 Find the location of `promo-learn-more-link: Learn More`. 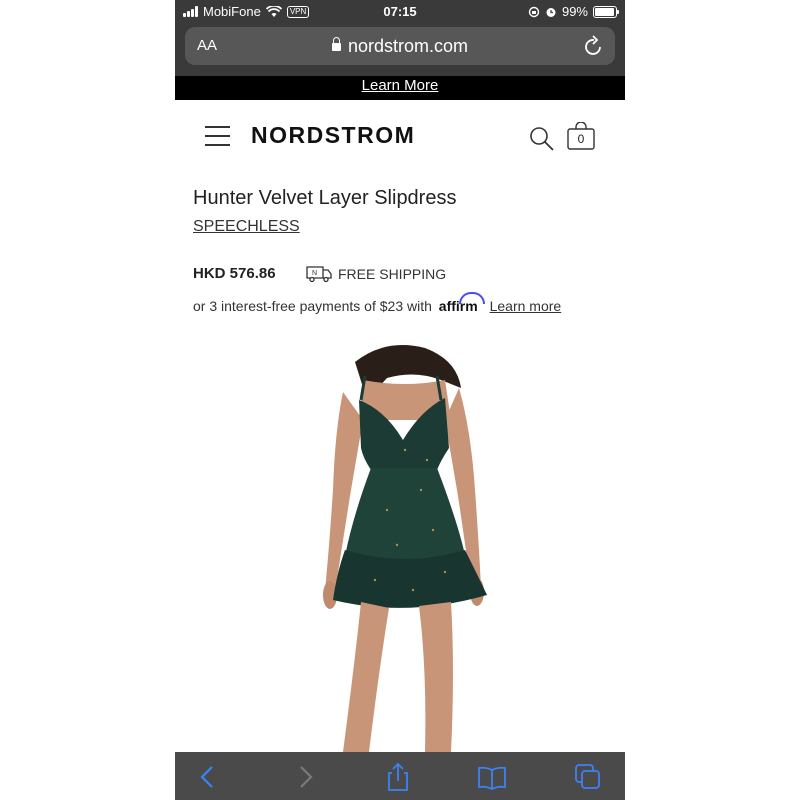

promo-learn-more-link: Learn More is located at coordinates (400, 86).